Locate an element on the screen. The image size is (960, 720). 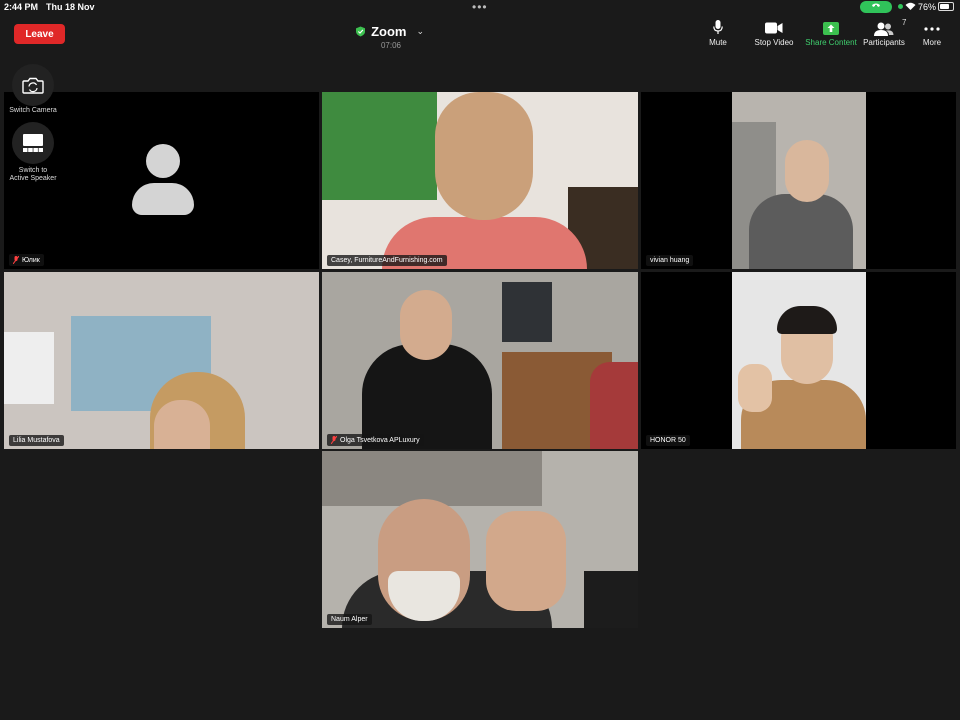
meeting-timer: 07:06 is located at coordinates (391, 45).